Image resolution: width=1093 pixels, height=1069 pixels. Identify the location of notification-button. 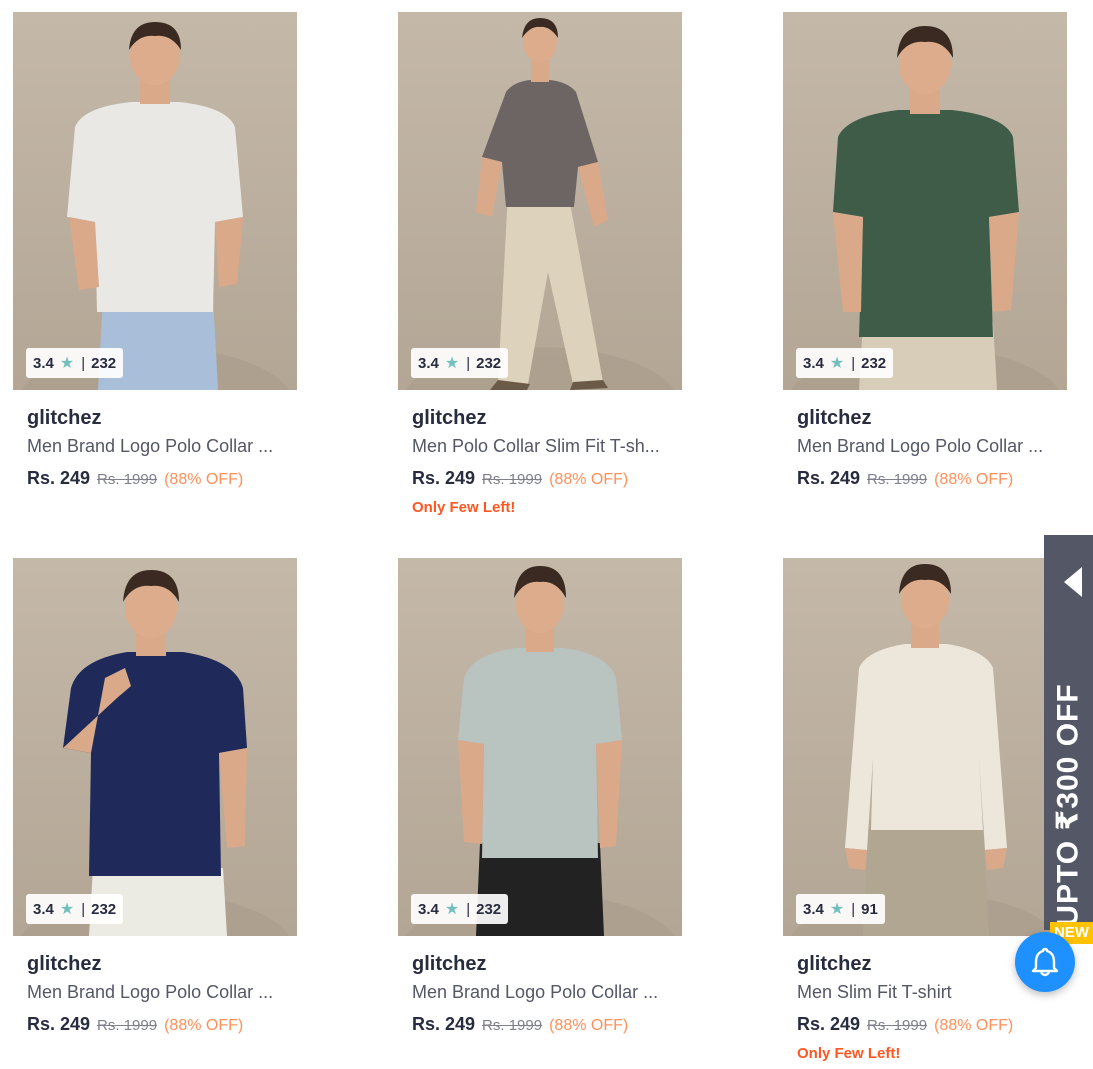
(1045, 962).